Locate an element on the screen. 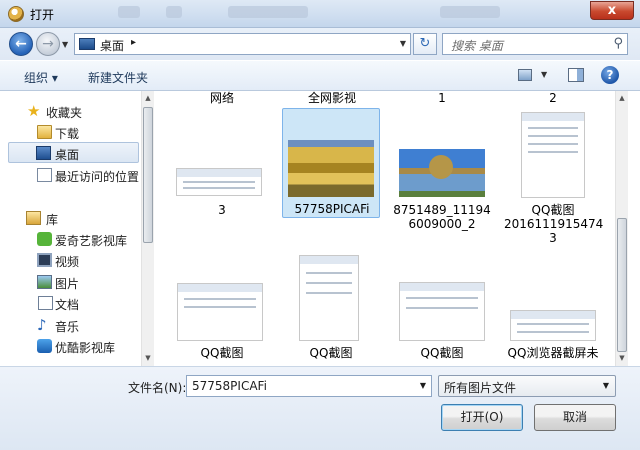 The height and width of the screenshot is (450, 640). nav-libraries: 库 is located at coordinates (70, 218).